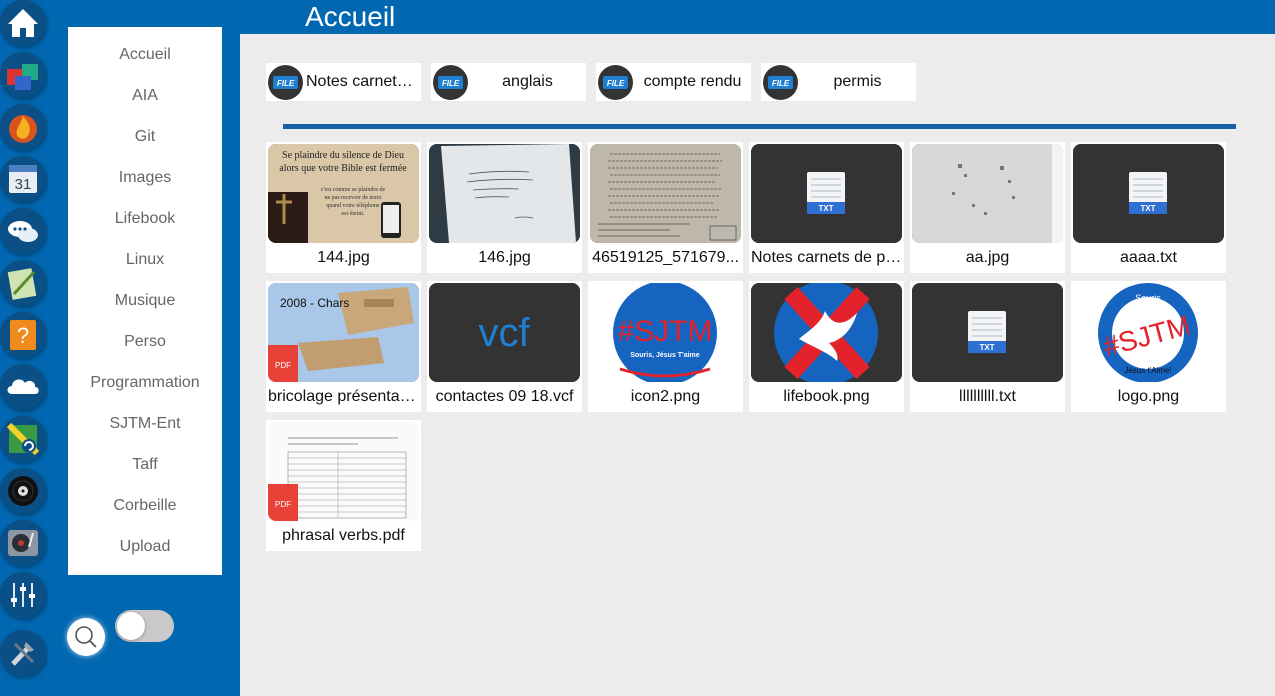  Describe the element at coordinates (826, 332) in the screenshot. I see `lifebook-logo-thumbnail` at that location.